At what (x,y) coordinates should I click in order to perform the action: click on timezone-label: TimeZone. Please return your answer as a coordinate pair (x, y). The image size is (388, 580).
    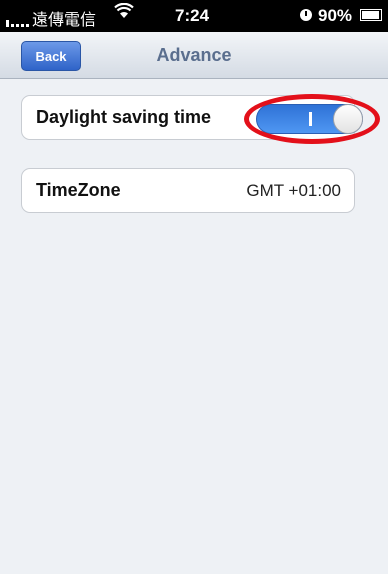
    Looking at the image, I should click on (78, 190).